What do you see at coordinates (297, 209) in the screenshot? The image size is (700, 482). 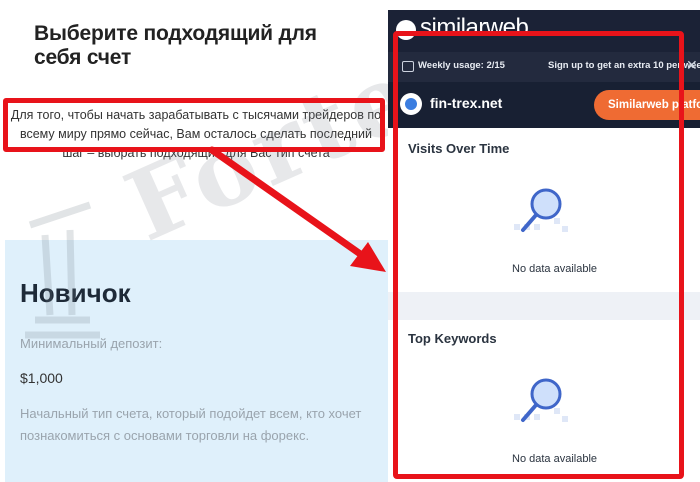 I see `annotation-arrow-icon` at bounding box center [297, 209].